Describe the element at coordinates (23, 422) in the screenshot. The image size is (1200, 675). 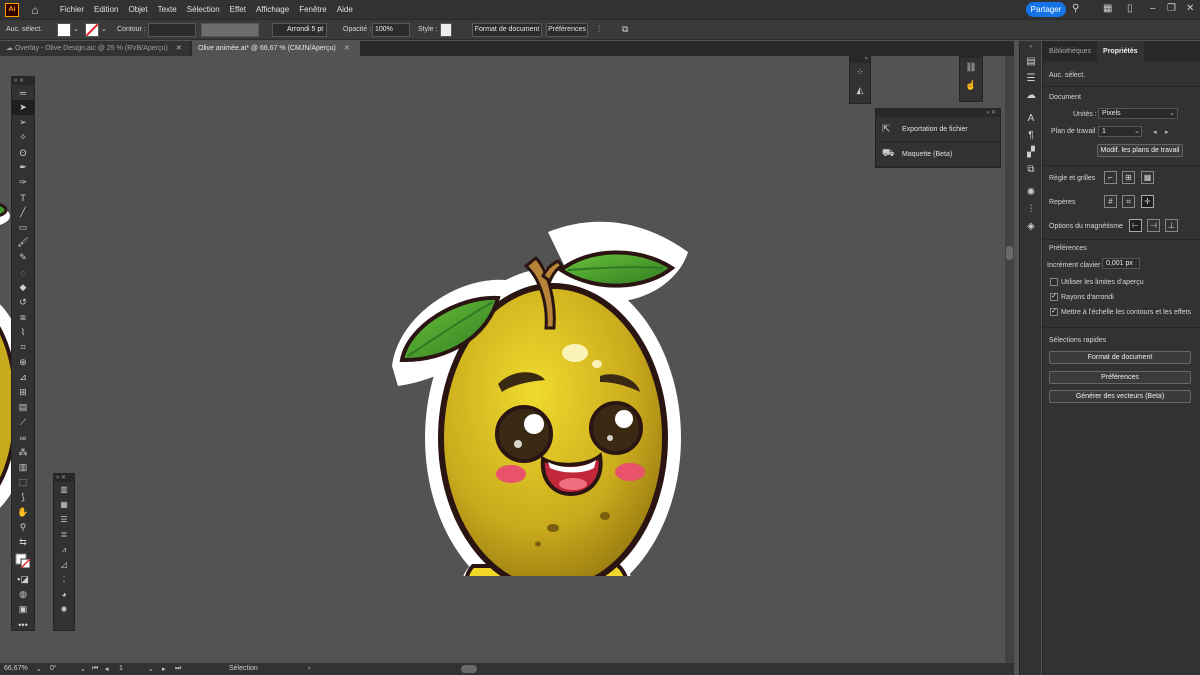
I see `eyedropper-tool-icon: ⟋` at that location.